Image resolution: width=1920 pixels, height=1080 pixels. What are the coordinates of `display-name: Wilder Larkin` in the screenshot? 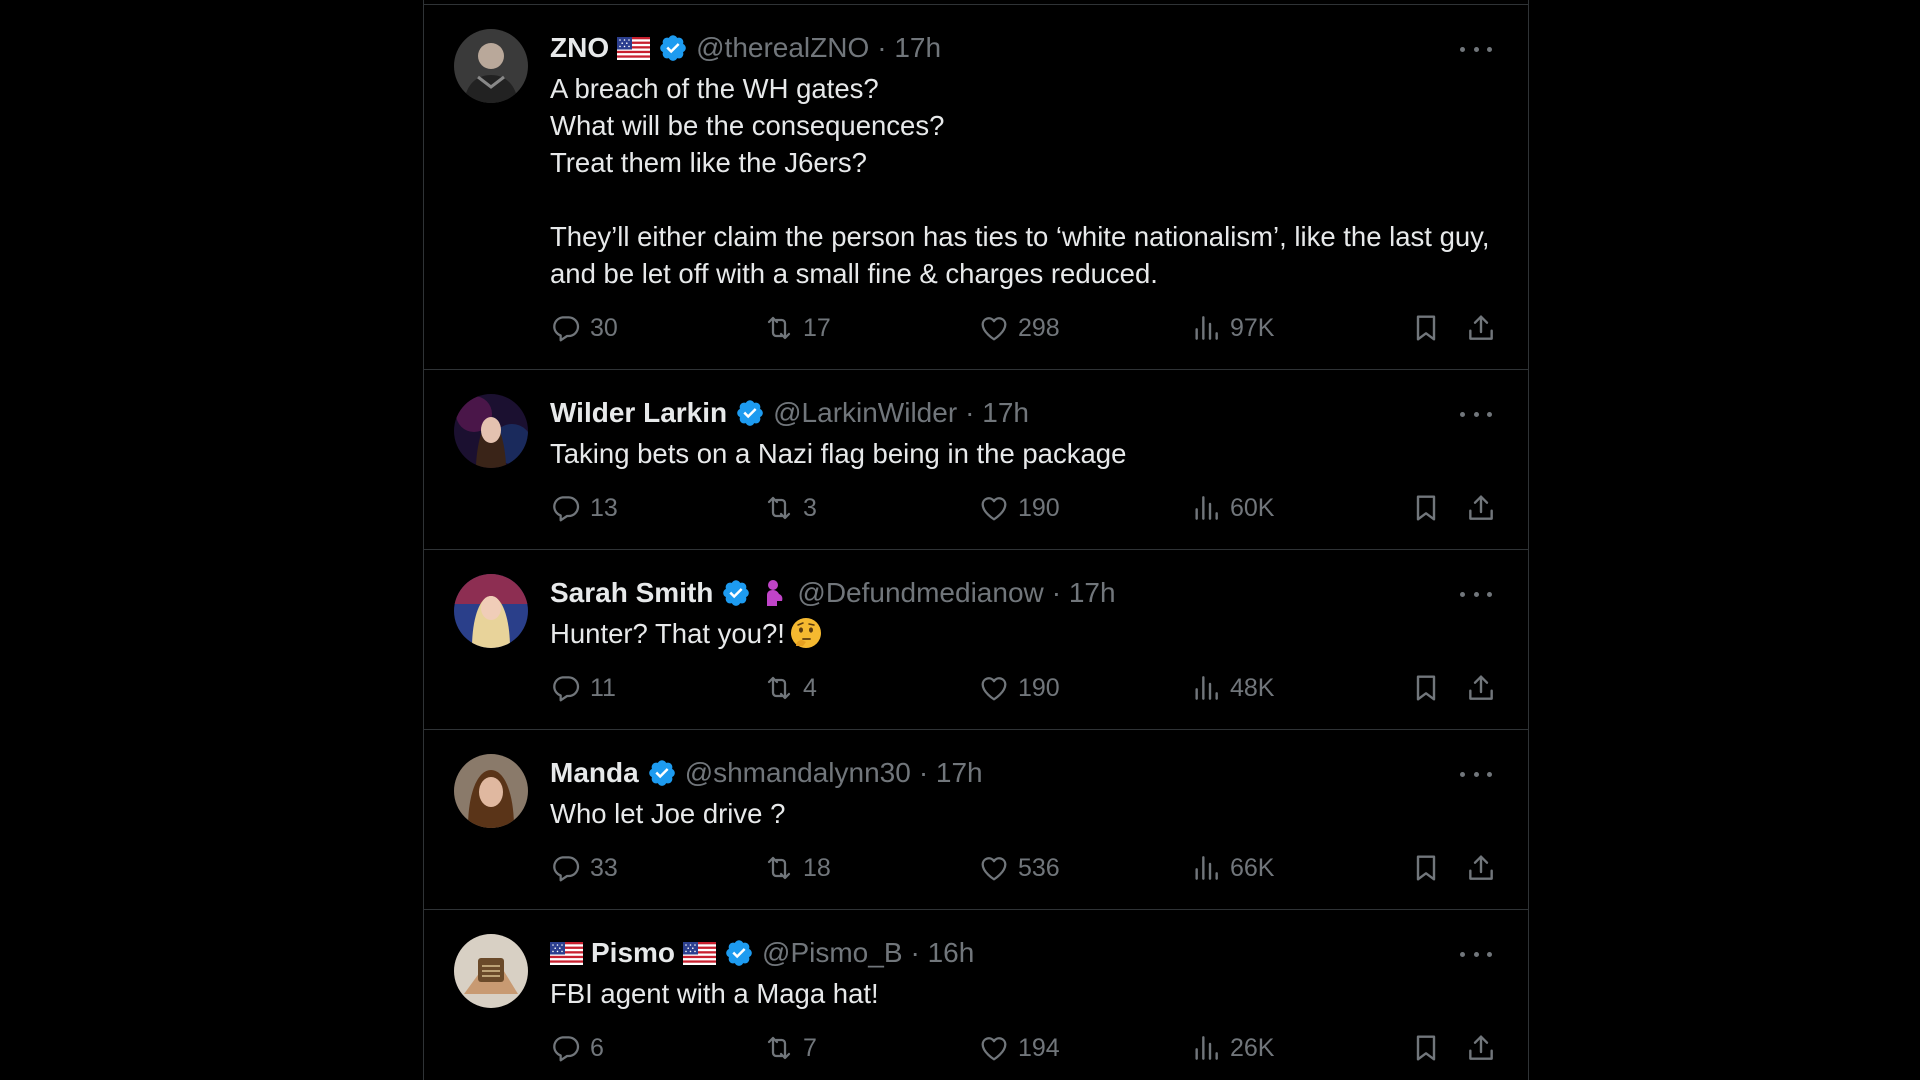 It's located at (638, 413).